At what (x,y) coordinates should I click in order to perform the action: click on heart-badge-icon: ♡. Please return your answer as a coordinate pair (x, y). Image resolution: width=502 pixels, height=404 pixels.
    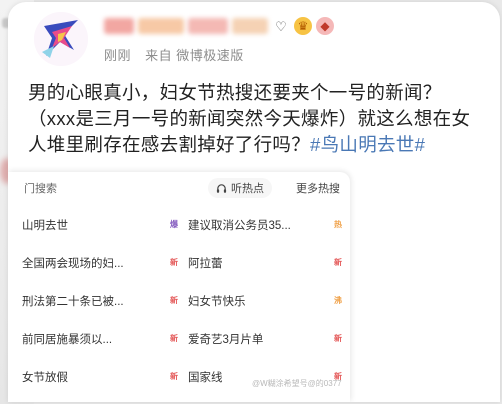
    Looking at the image, I should click on (281, 26).